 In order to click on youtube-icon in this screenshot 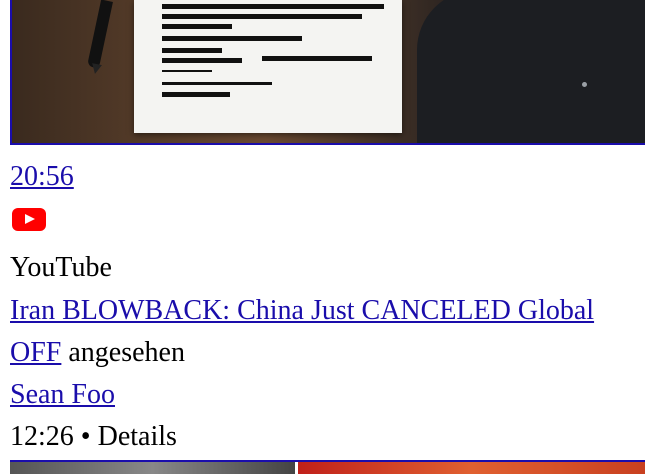, I will do `click(29, 219)`.